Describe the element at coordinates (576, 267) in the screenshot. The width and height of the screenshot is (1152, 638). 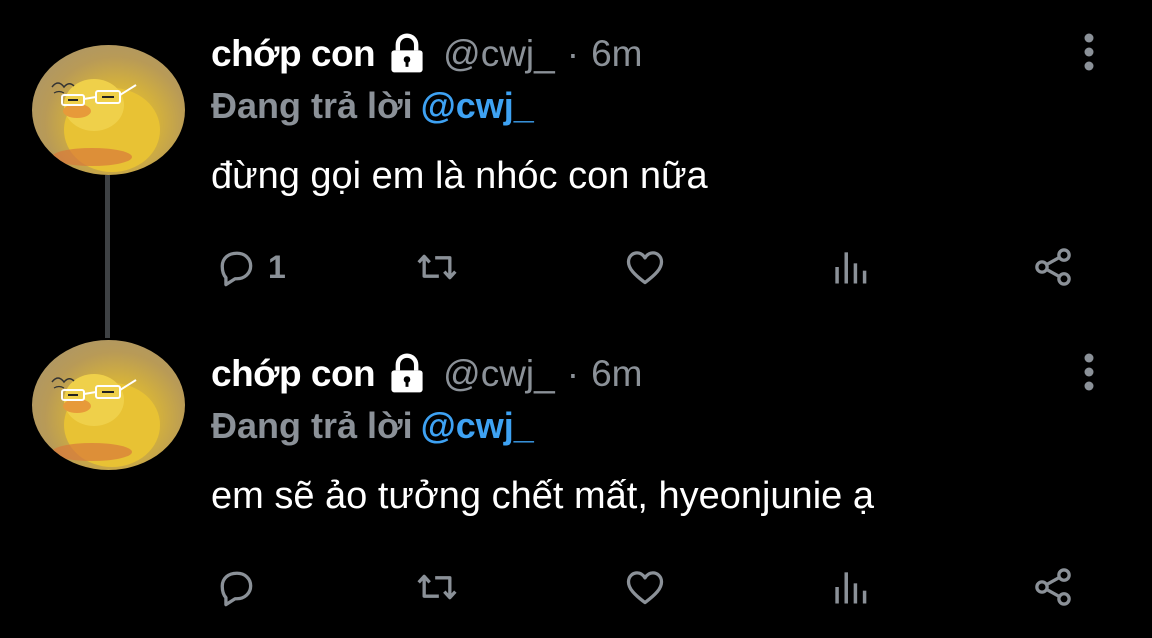
I see `tweet-actions: 1` at that location.